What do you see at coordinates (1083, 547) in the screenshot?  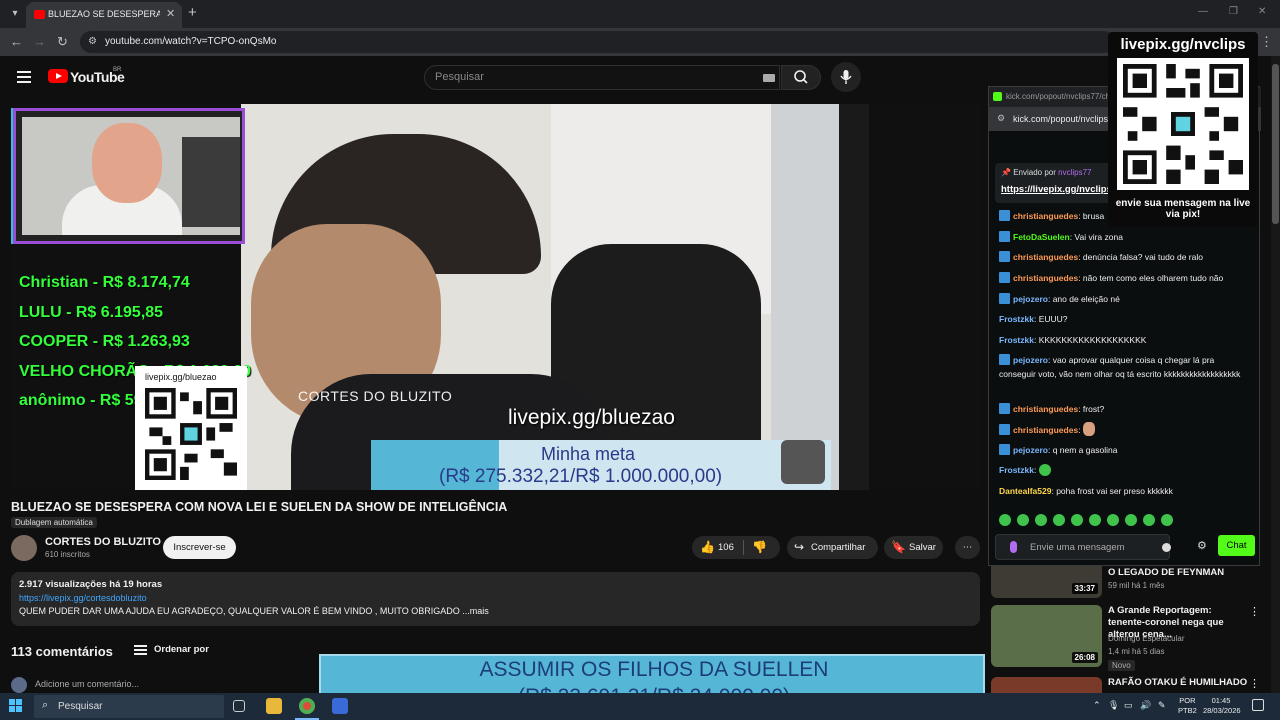 I see `chat-message-input: Envie uma mensagem` at bounding box center [1083, 547].